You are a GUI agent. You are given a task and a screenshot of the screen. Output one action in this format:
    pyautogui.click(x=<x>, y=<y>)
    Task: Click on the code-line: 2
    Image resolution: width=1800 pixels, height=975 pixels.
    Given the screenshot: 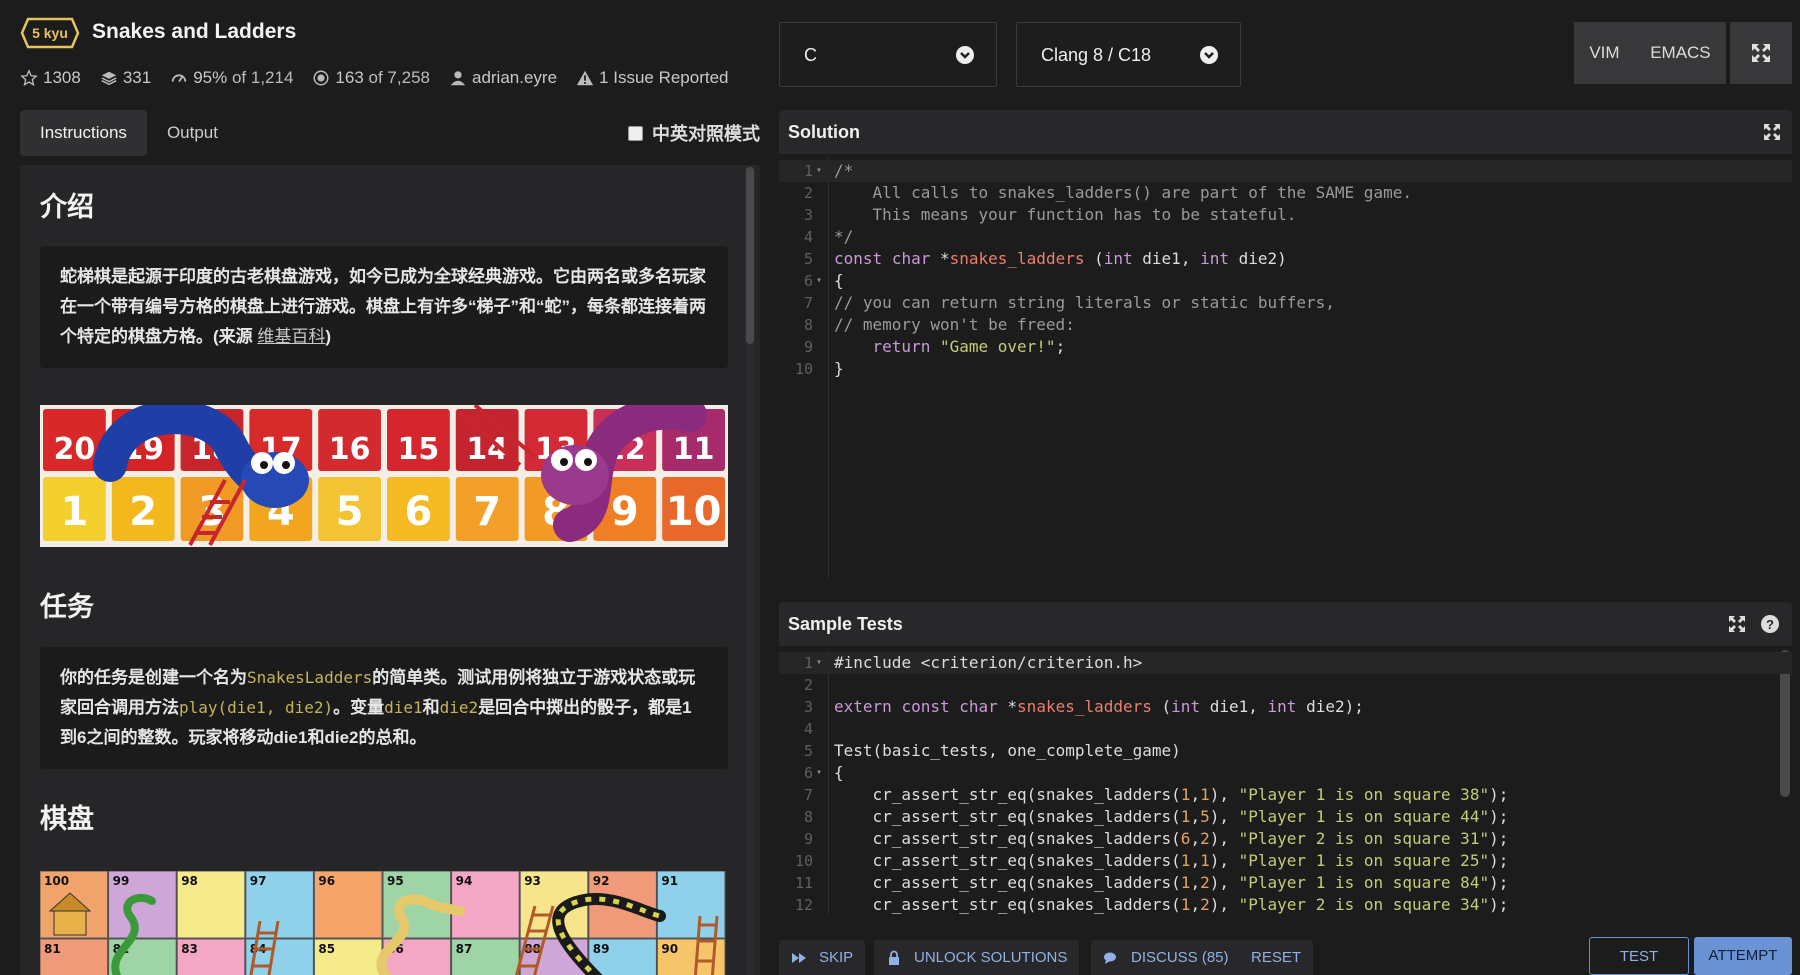 What is the action you would take?
    pyautogui.click(x=1285, y=685)
    